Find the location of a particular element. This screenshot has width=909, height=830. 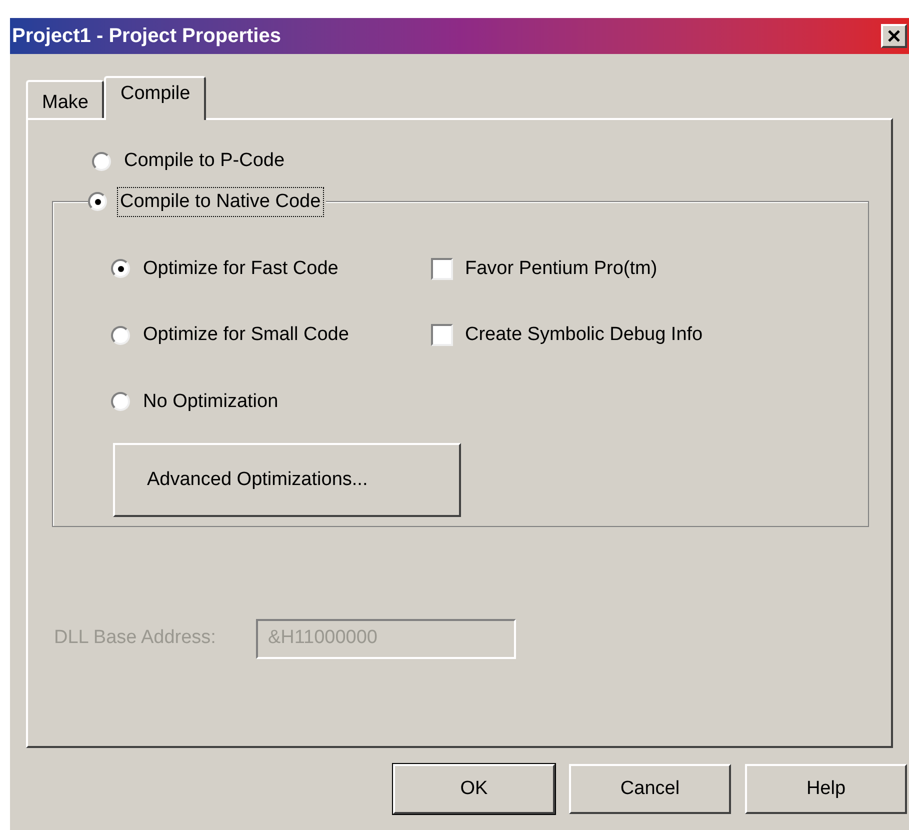

close-button is located at coordinates (894, 36).